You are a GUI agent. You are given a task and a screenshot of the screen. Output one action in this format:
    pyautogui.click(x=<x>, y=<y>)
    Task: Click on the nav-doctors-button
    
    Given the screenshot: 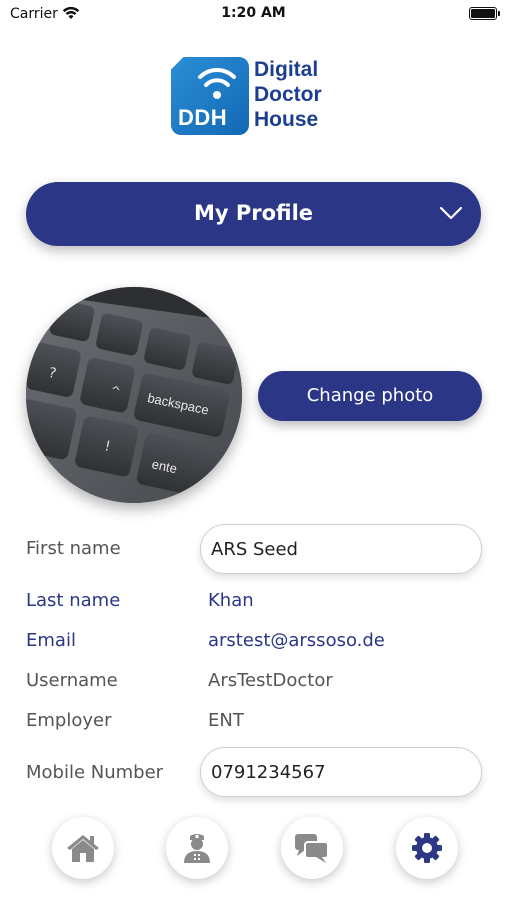 What is the action you would take?
    pyautogui.click(x=197, y=848)
    